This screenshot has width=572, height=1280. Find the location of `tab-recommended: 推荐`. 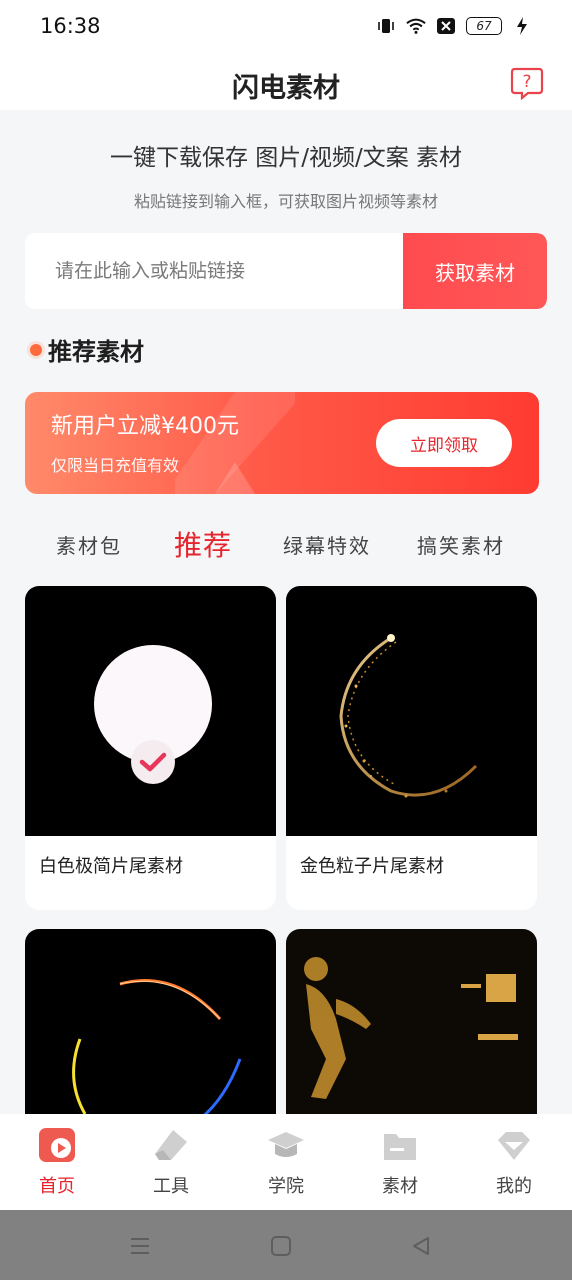

tab-recommended: 推荐 is located at coordinates (203, 544).